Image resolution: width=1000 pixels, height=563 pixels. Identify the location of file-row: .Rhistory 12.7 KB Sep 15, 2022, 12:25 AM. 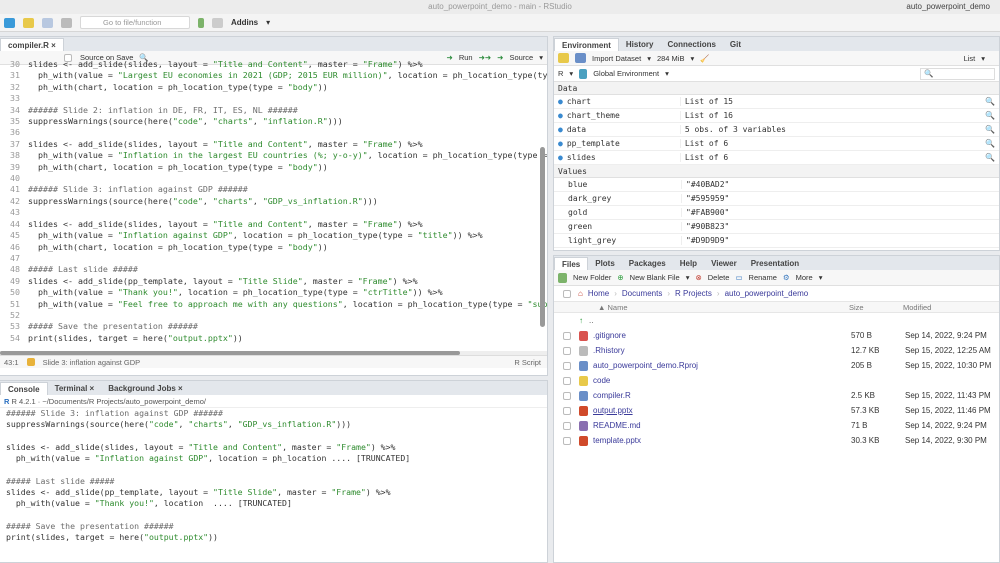
(776, 350).